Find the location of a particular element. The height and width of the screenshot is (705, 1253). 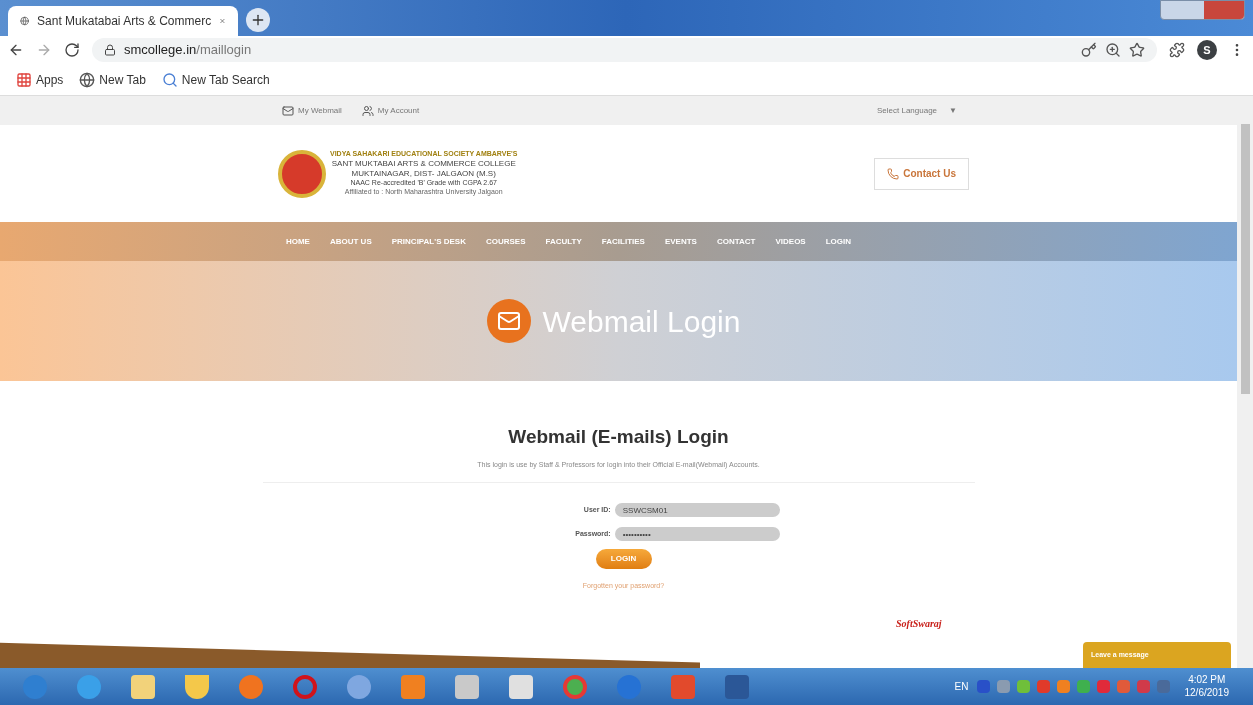

nav-link: CONTACT is located at coordinates (736, 241).